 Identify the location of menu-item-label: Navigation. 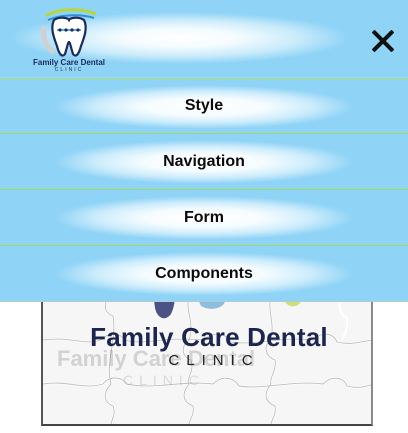
(204, 161).